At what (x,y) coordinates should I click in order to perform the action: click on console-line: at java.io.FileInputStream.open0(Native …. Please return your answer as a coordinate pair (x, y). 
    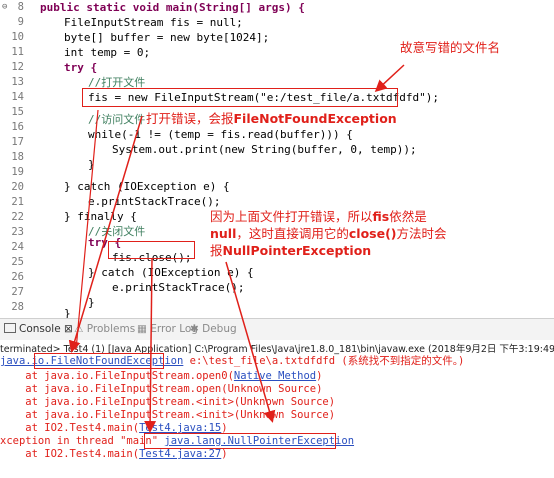
    Looking at the image, I should click on (161, 376).